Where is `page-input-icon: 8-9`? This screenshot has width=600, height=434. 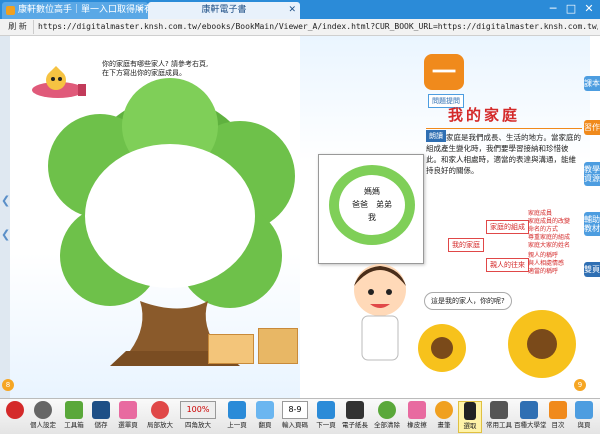 page-input-icon: 8-9 is located at coordinates (295, 410).